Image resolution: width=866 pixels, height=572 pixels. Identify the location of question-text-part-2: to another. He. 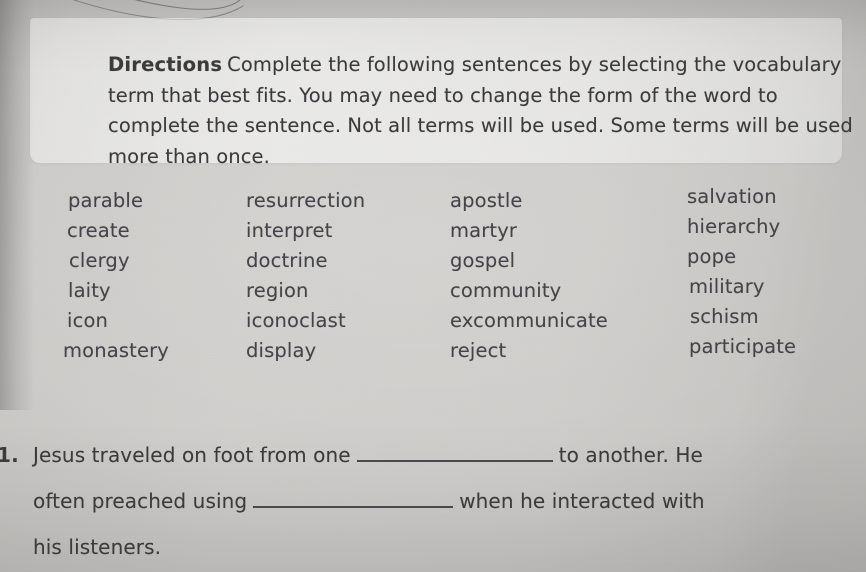
(630, 455).